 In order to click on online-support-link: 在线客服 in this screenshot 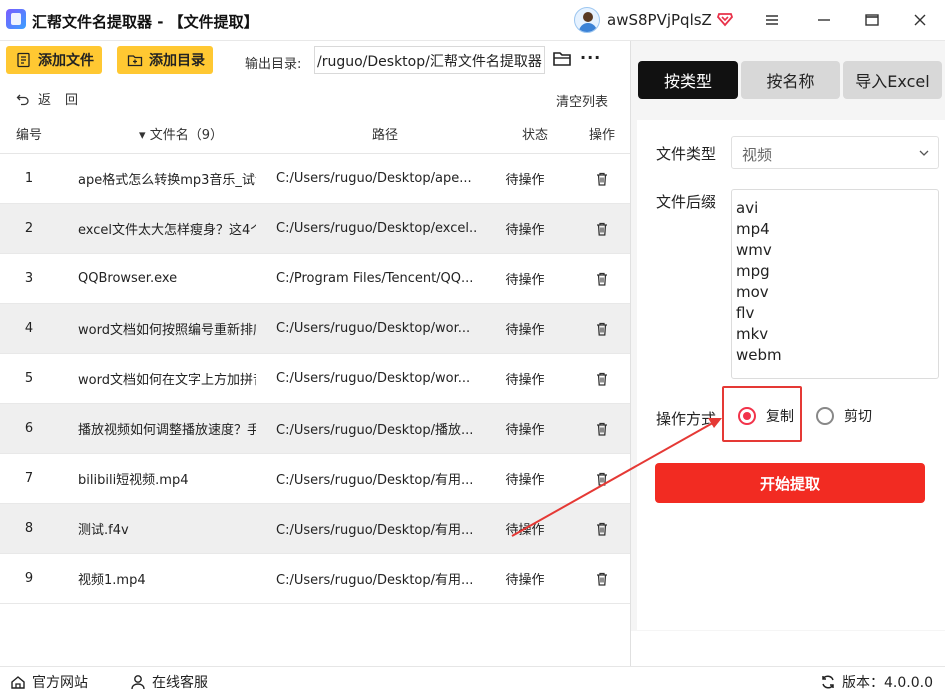, I will do `click(169, 681)`.